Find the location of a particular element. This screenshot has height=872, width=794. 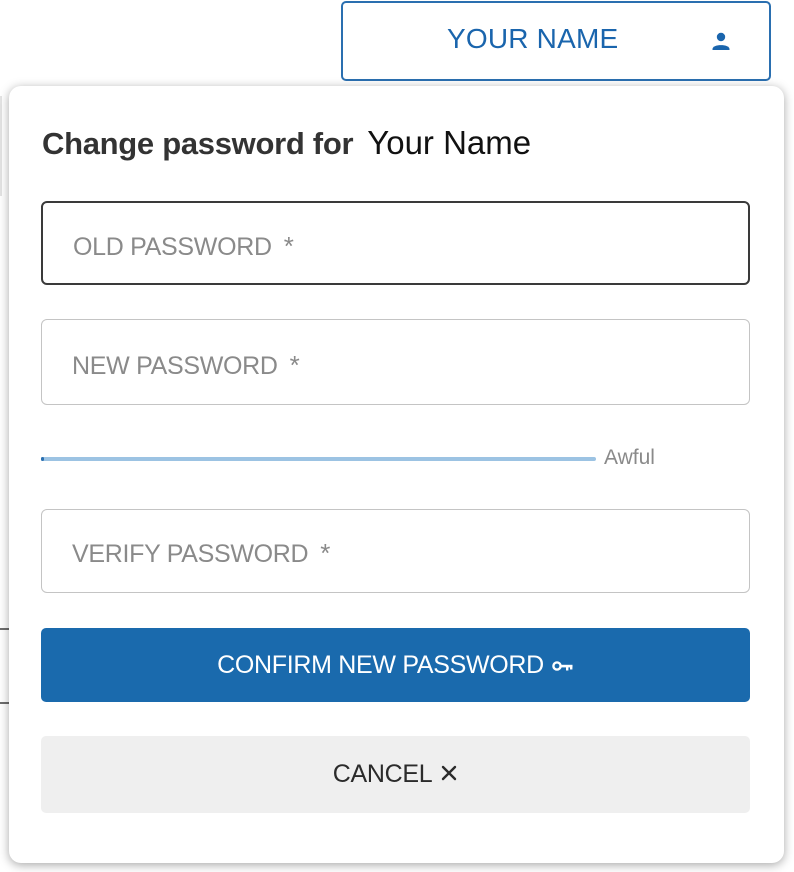

verify-password-placeholder-text: VERIFY PASSWORD is located at coordinates (190, 554).